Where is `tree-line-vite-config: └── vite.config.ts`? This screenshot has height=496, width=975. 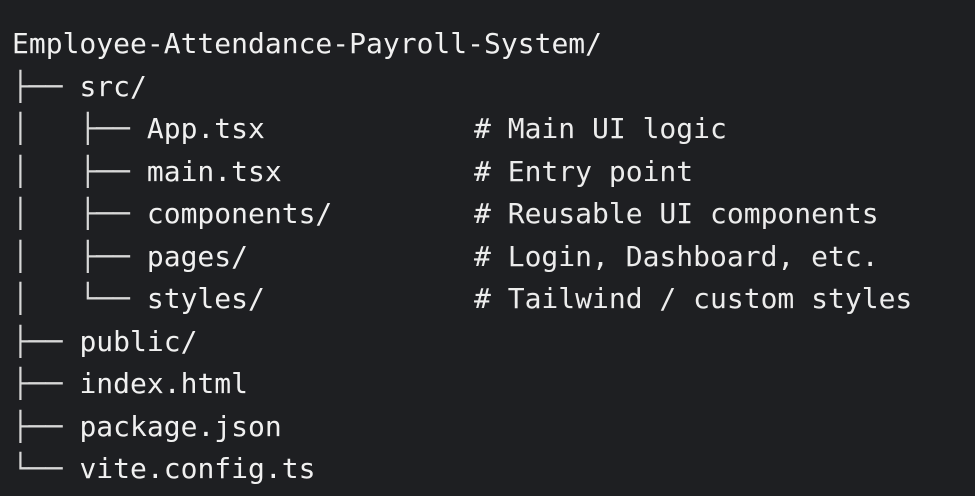
tree-line-vite-config: └── vite.config.ts is located at coordinates (163, 469).